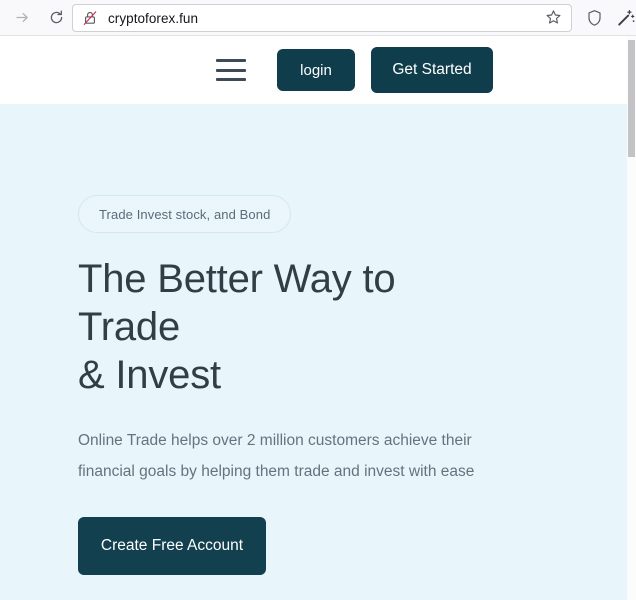 Image resolution: width=636 pixels, height=600 pixels. I want to click on url-text: cryptoforex.fun, so click(153, 18).